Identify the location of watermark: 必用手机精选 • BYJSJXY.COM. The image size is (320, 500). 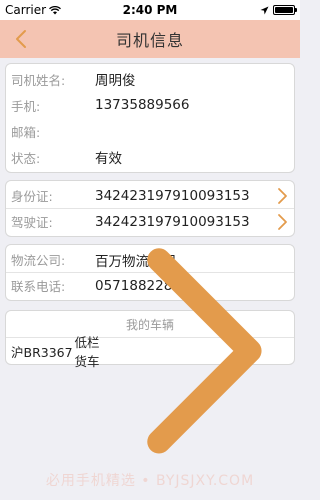
(150, 481).